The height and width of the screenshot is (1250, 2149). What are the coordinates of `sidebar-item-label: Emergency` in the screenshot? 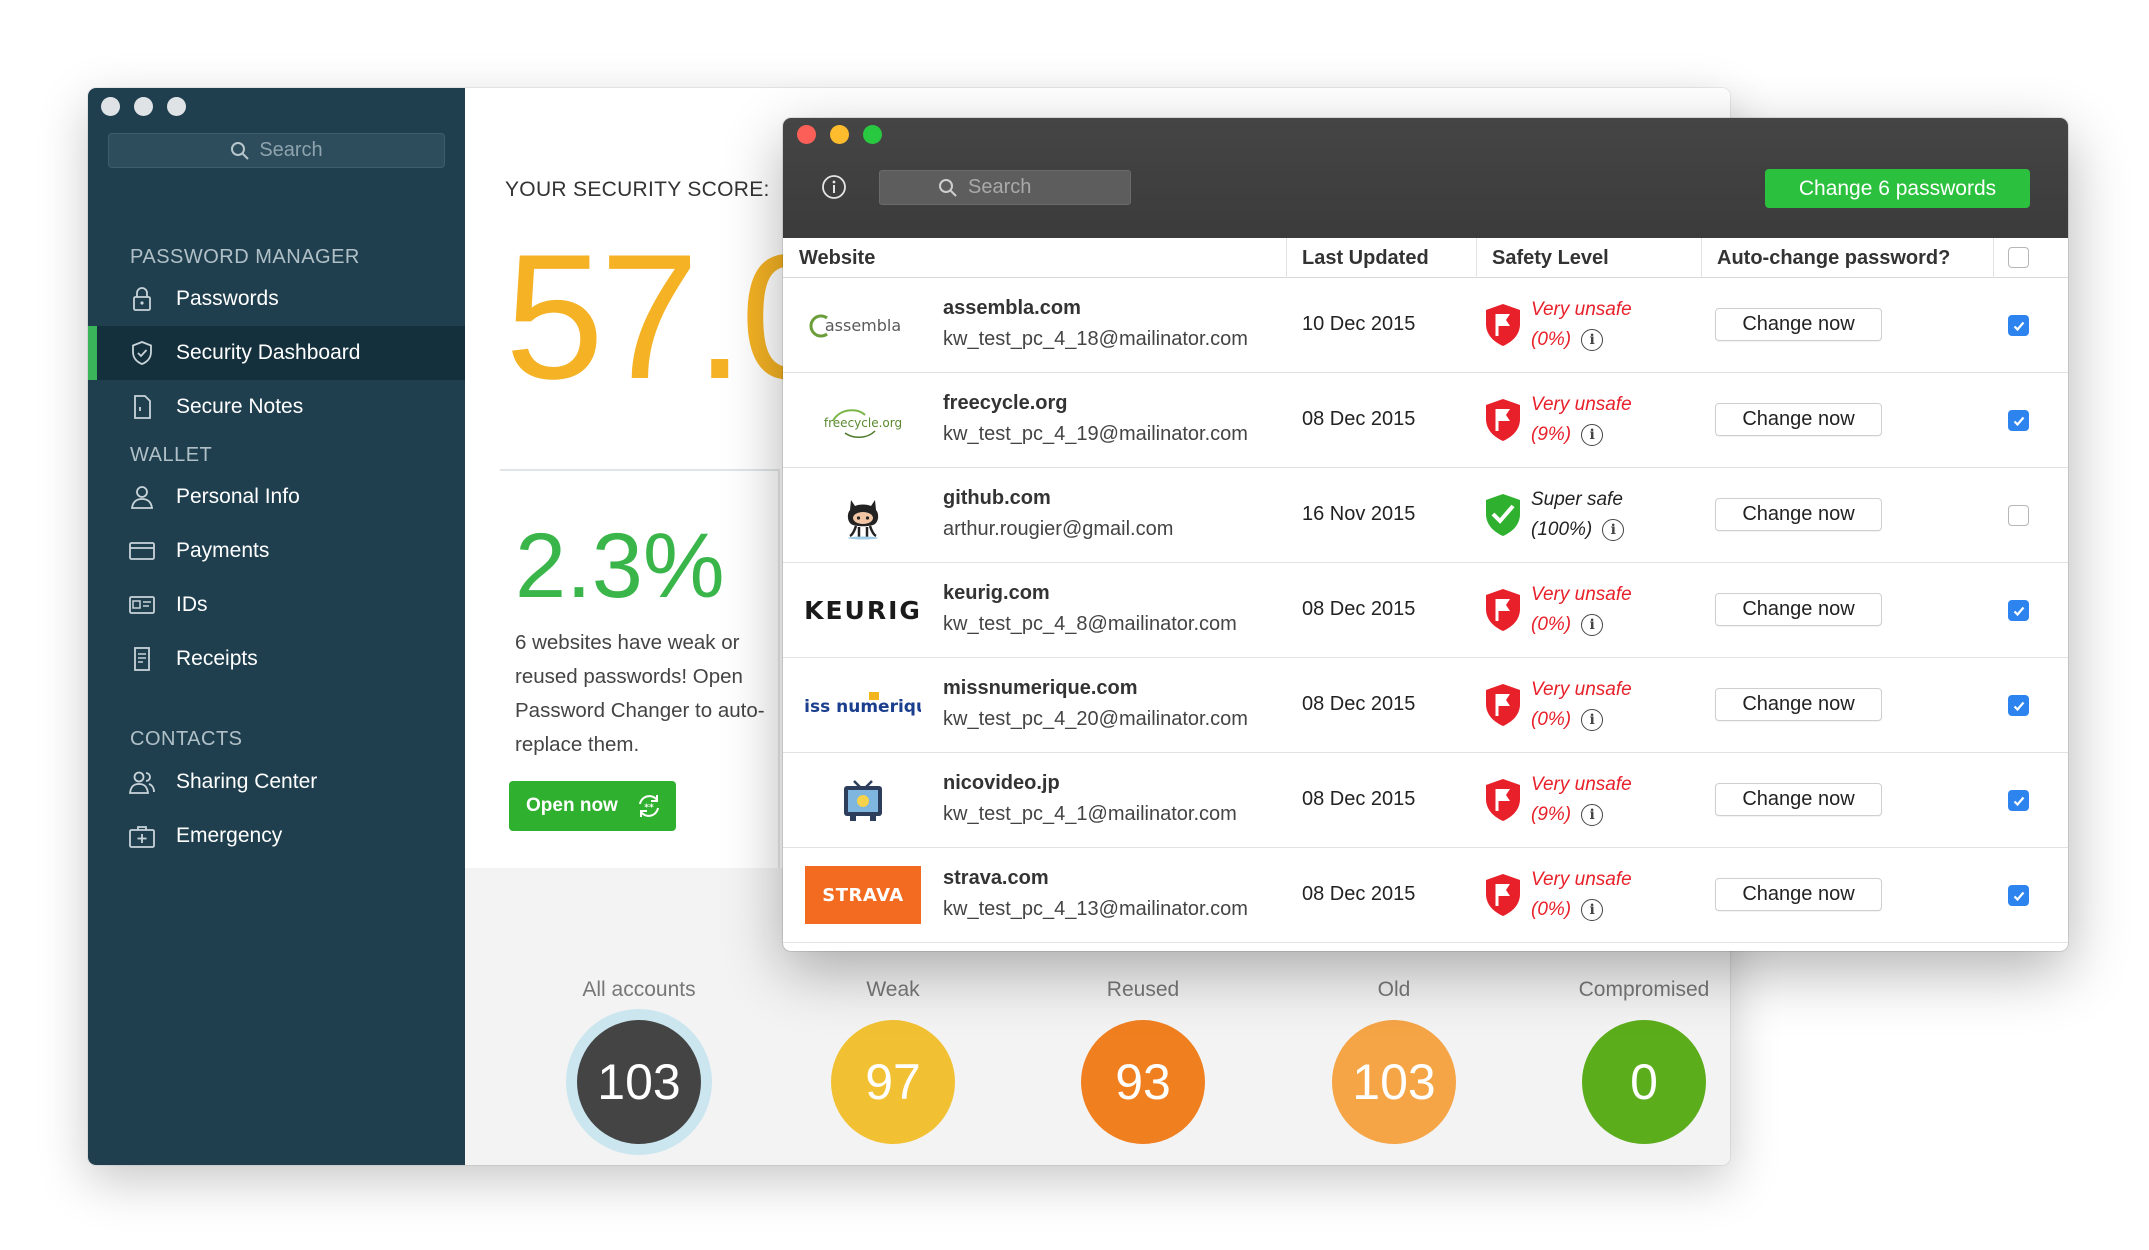 It's located at (229, 835).